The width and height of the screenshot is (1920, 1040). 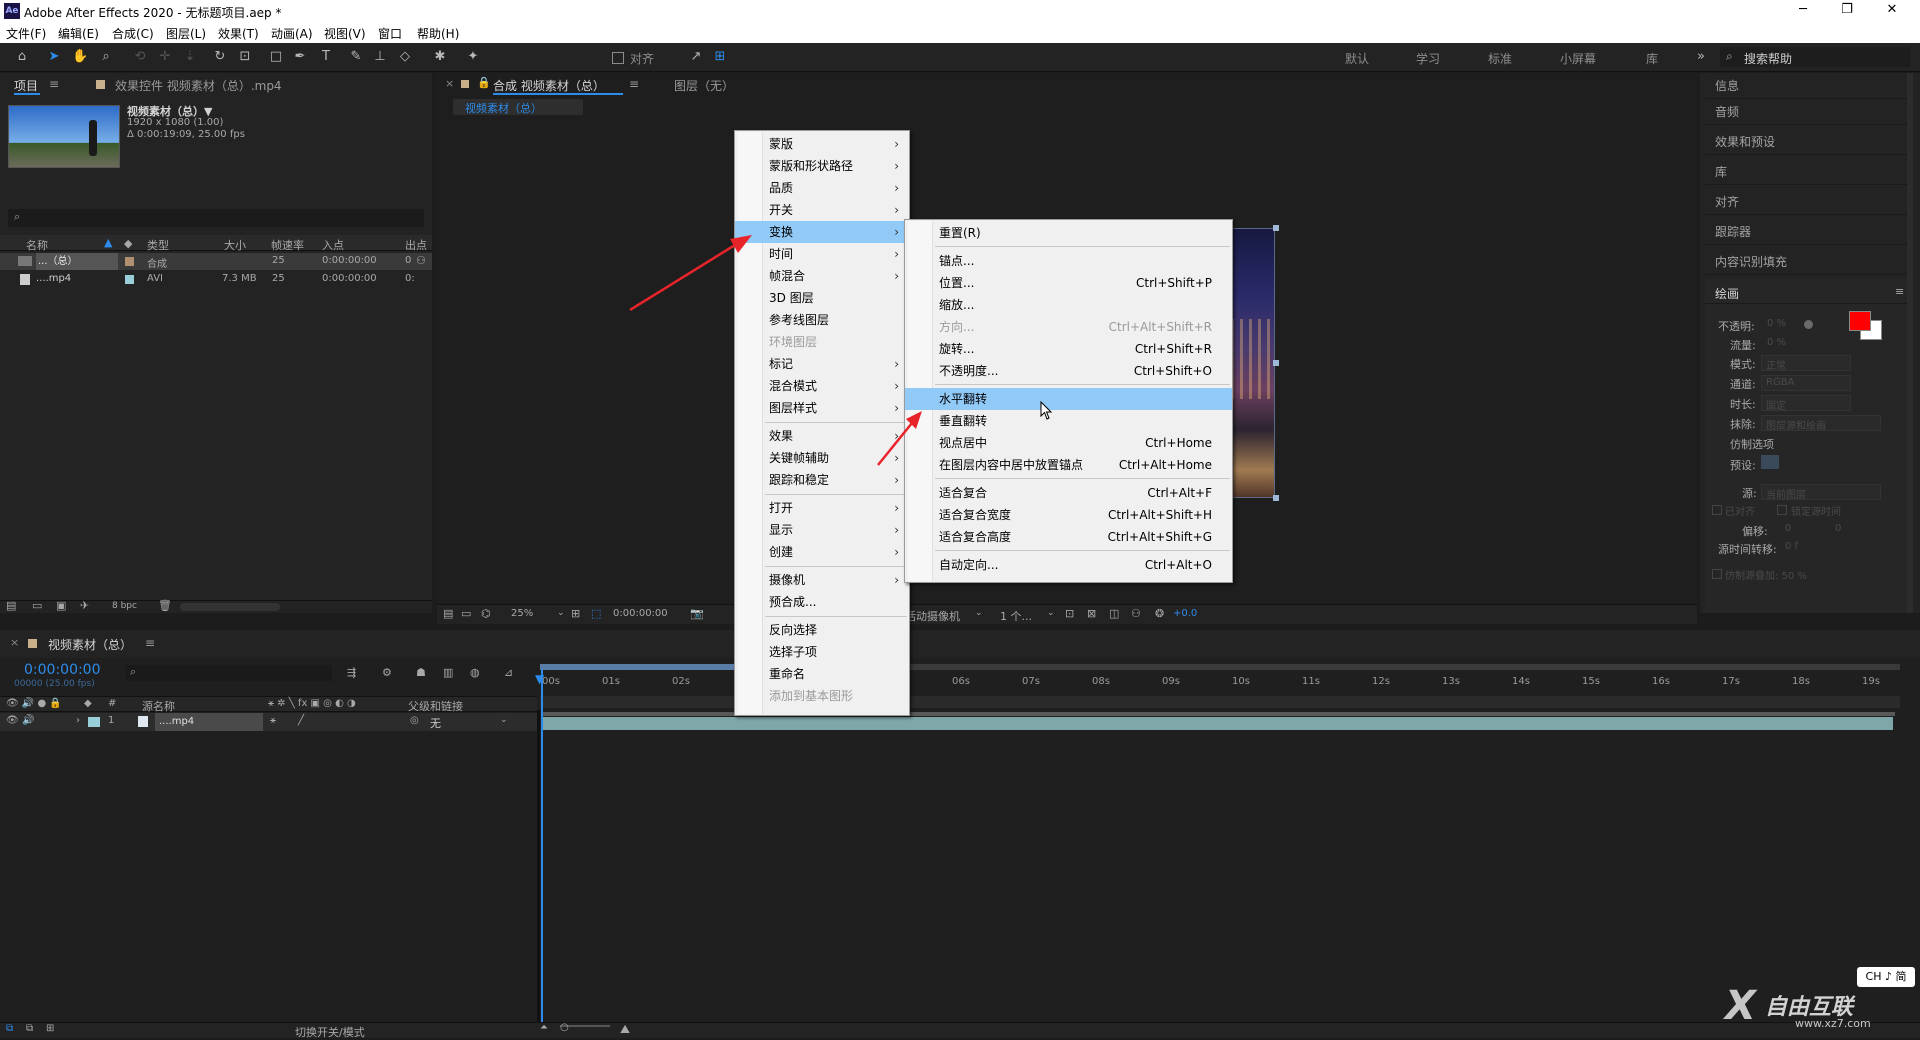 I want to click on menu-item-open: 打开 ›, so click(x=822, y=508).